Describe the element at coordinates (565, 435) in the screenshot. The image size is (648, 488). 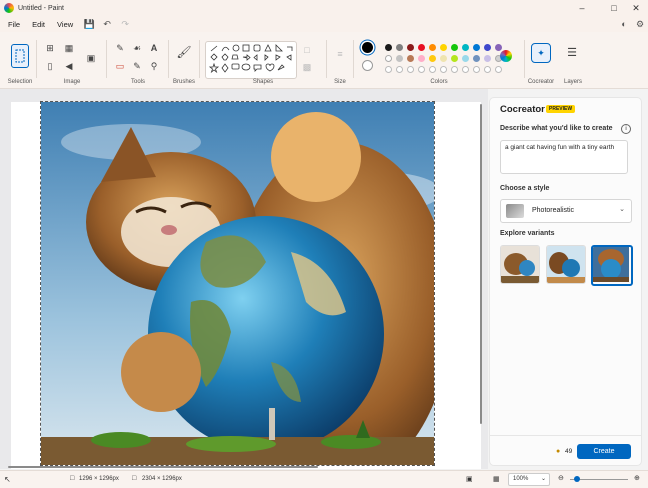
I see `panel-divider` at that location.